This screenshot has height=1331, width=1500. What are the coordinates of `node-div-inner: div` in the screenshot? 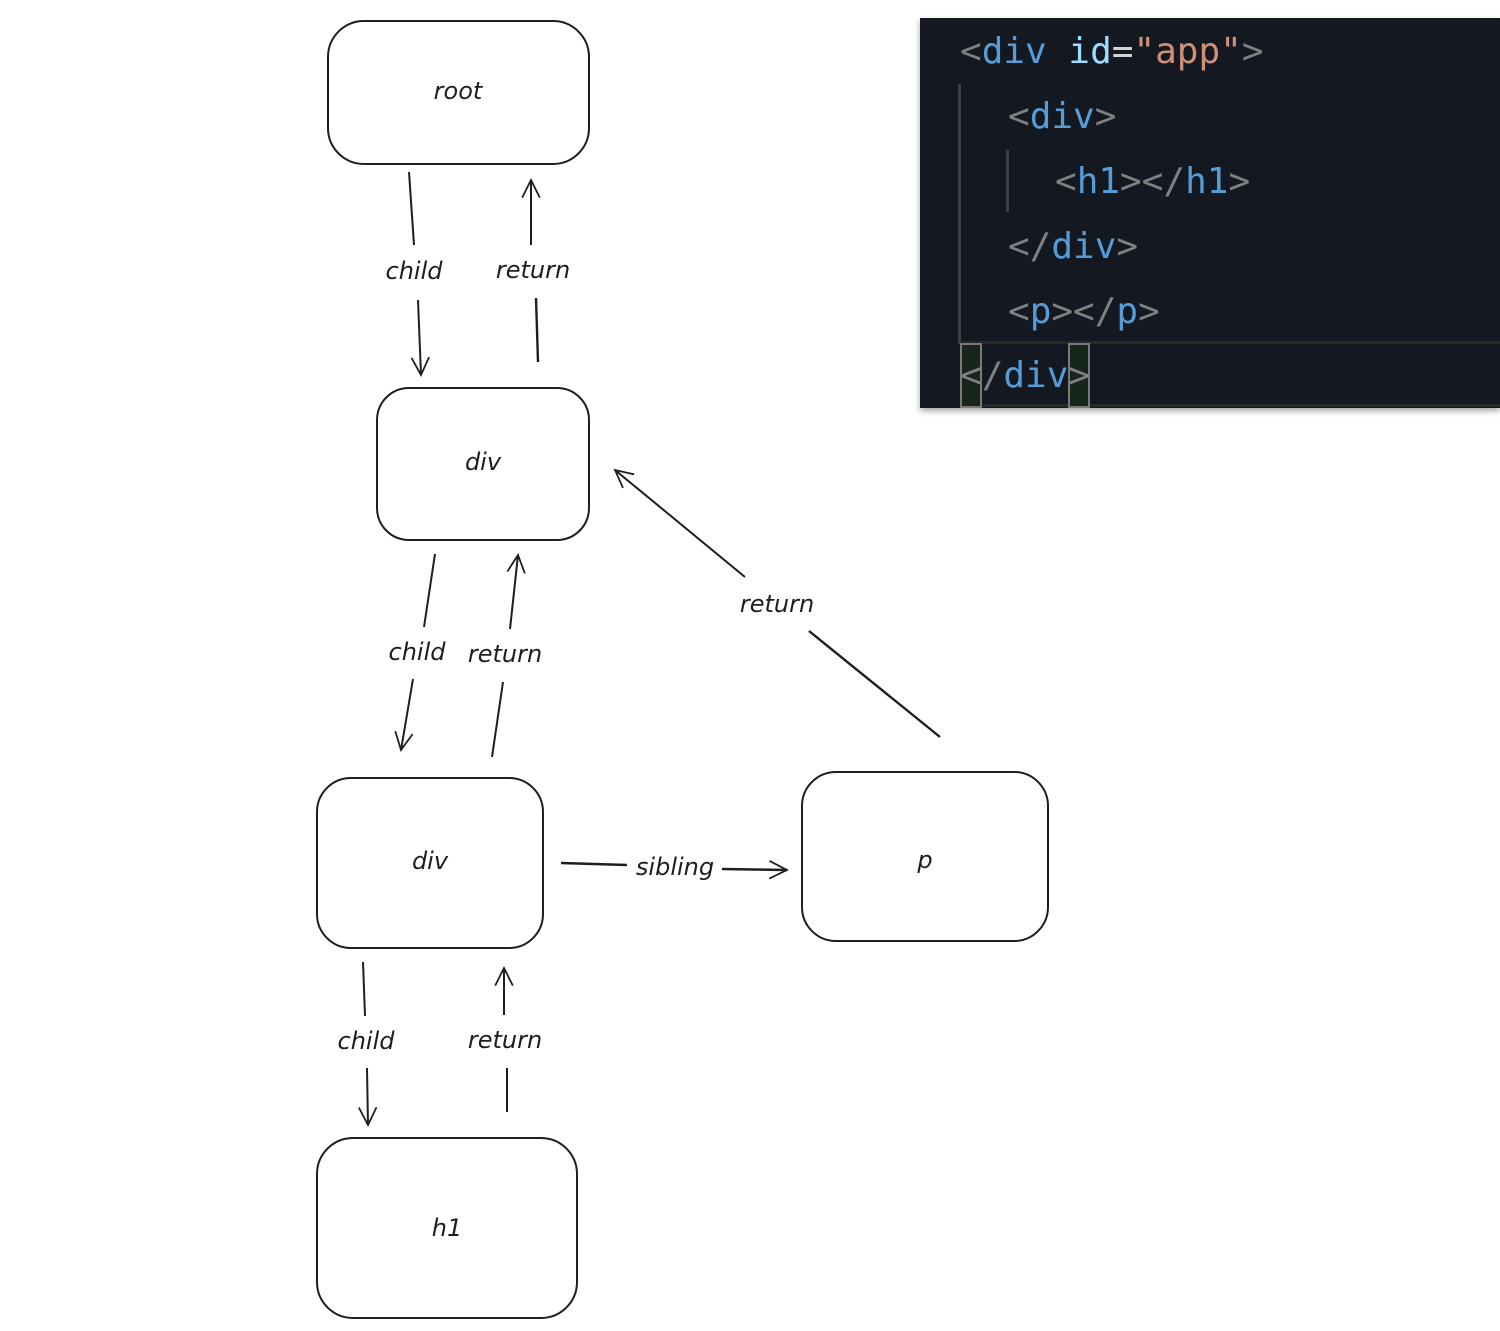 It's located at (430, 863).